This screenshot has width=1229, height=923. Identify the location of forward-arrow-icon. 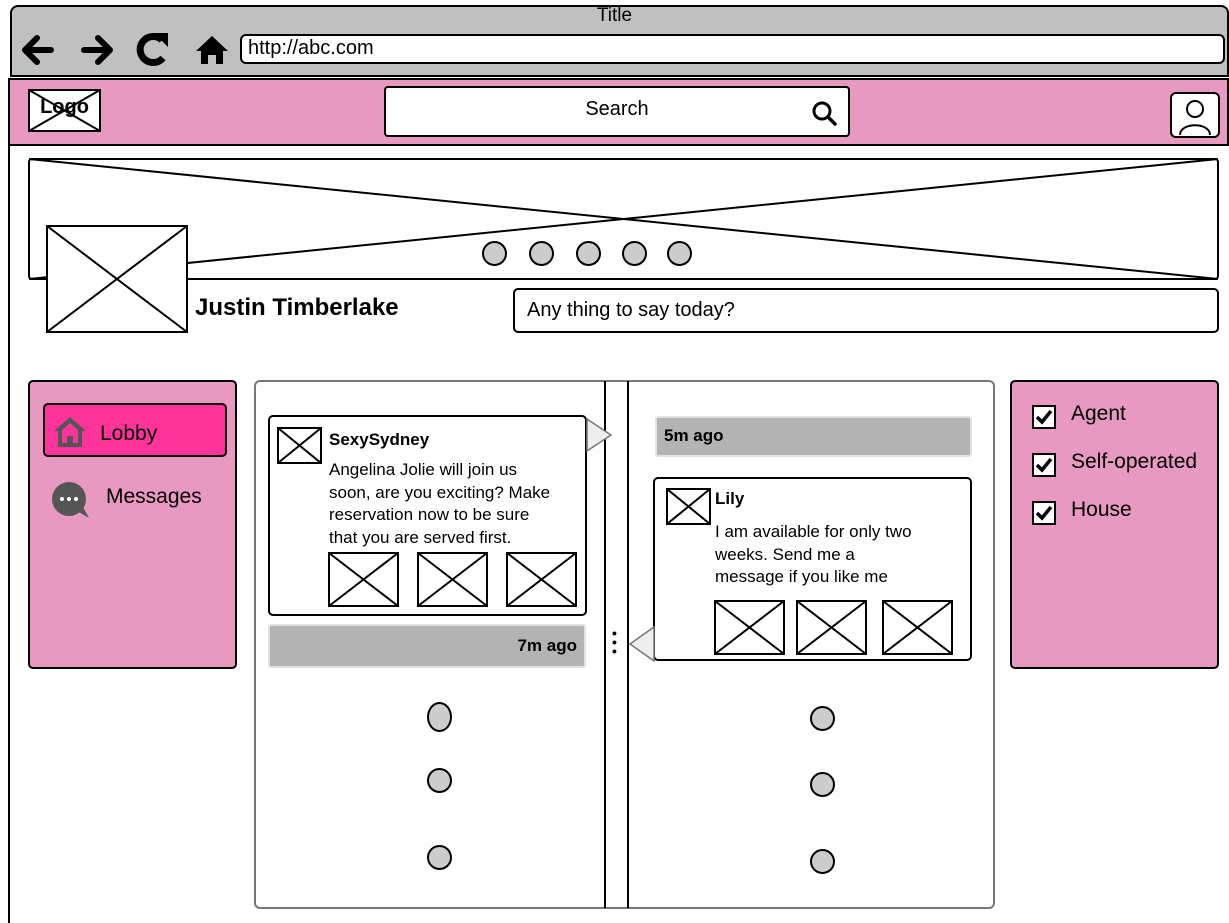
(98, 50).